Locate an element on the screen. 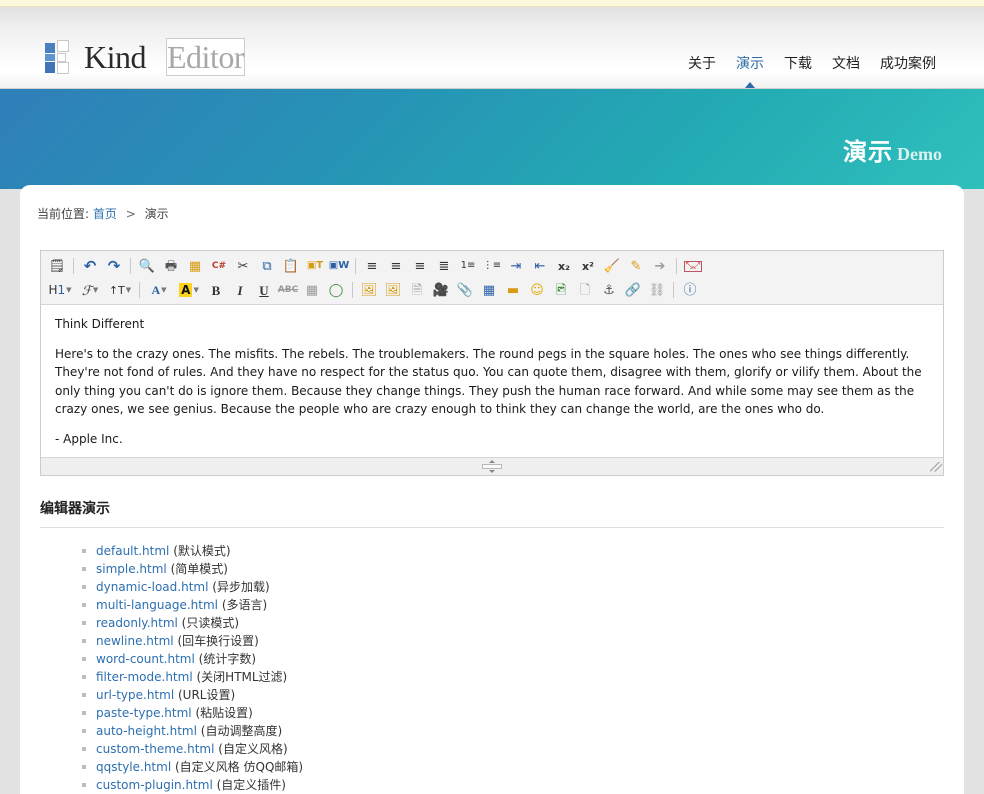 The height and width of the screenshot is (794, 984). demo-note: (粘贴设置) is located at coordinates (224, 712).